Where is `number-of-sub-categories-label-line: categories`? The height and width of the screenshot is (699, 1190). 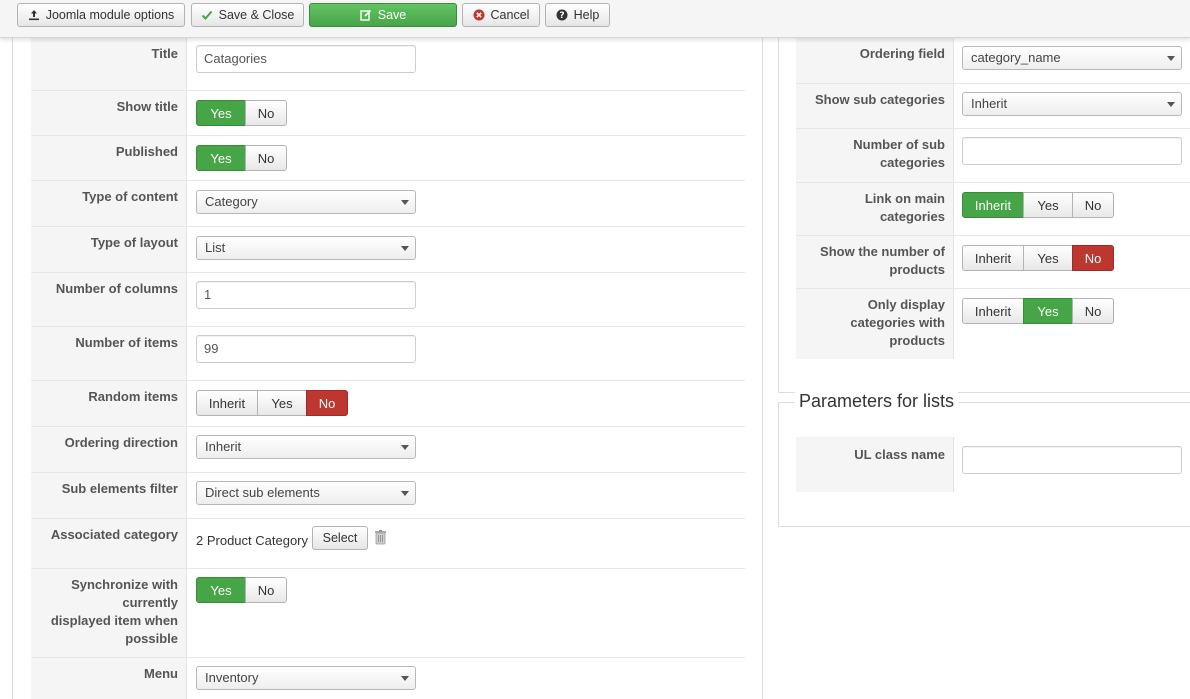
number-of-sub-categories-label-line: categories is located at coordinates (912, 162).